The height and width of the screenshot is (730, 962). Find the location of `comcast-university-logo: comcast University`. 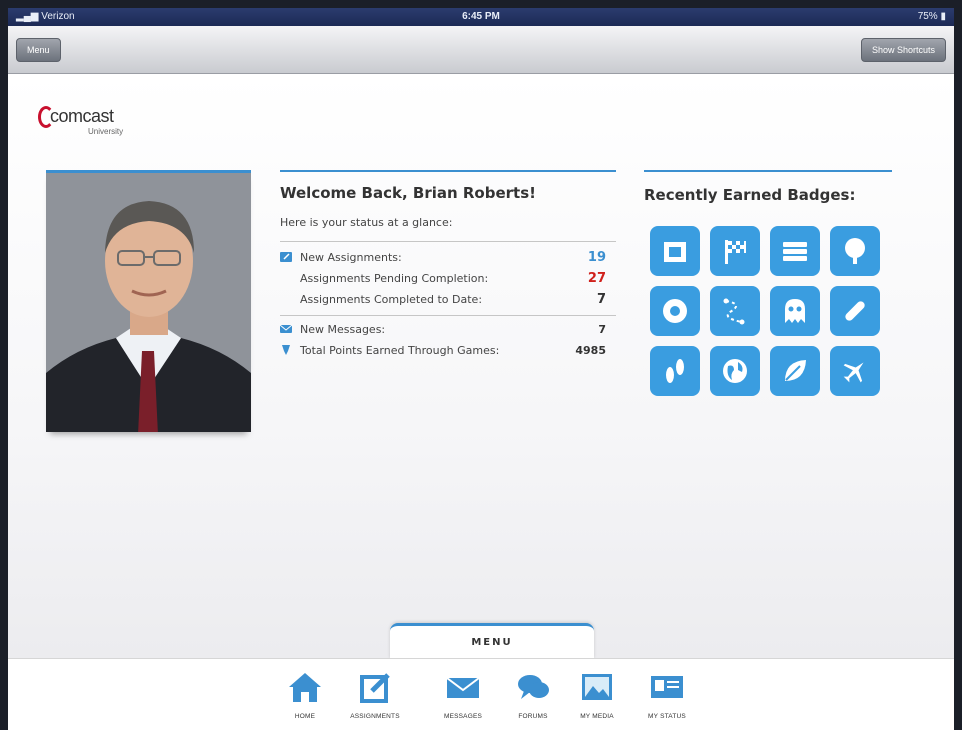

comcast-university-logo: comcast University is located at coordinates (103, 122).